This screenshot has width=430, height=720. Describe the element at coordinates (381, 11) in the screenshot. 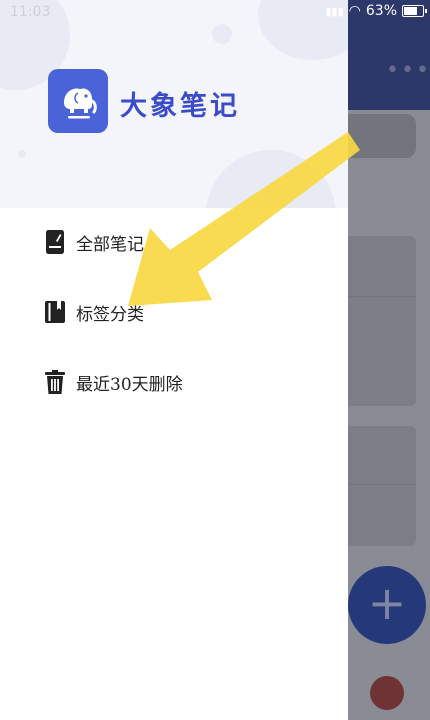

I see `battery-percent: 63%` at that location.